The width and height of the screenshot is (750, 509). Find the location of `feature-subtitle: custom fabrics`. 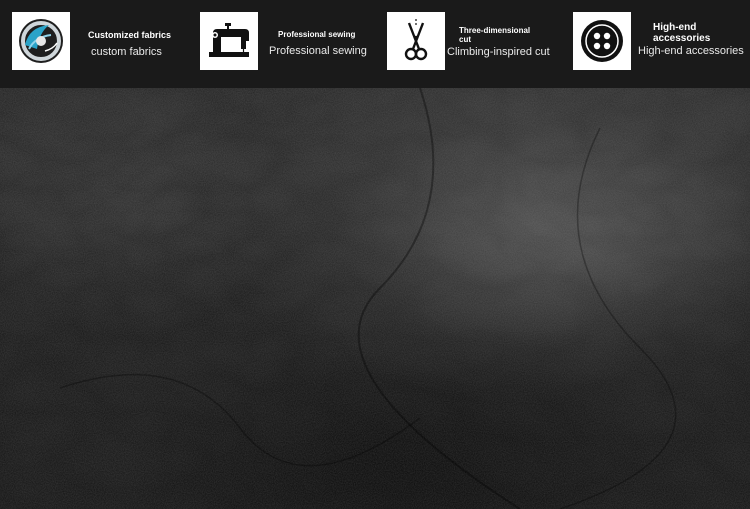

feature-subtitle: custom fabrics is located at coordinates (126, 52).